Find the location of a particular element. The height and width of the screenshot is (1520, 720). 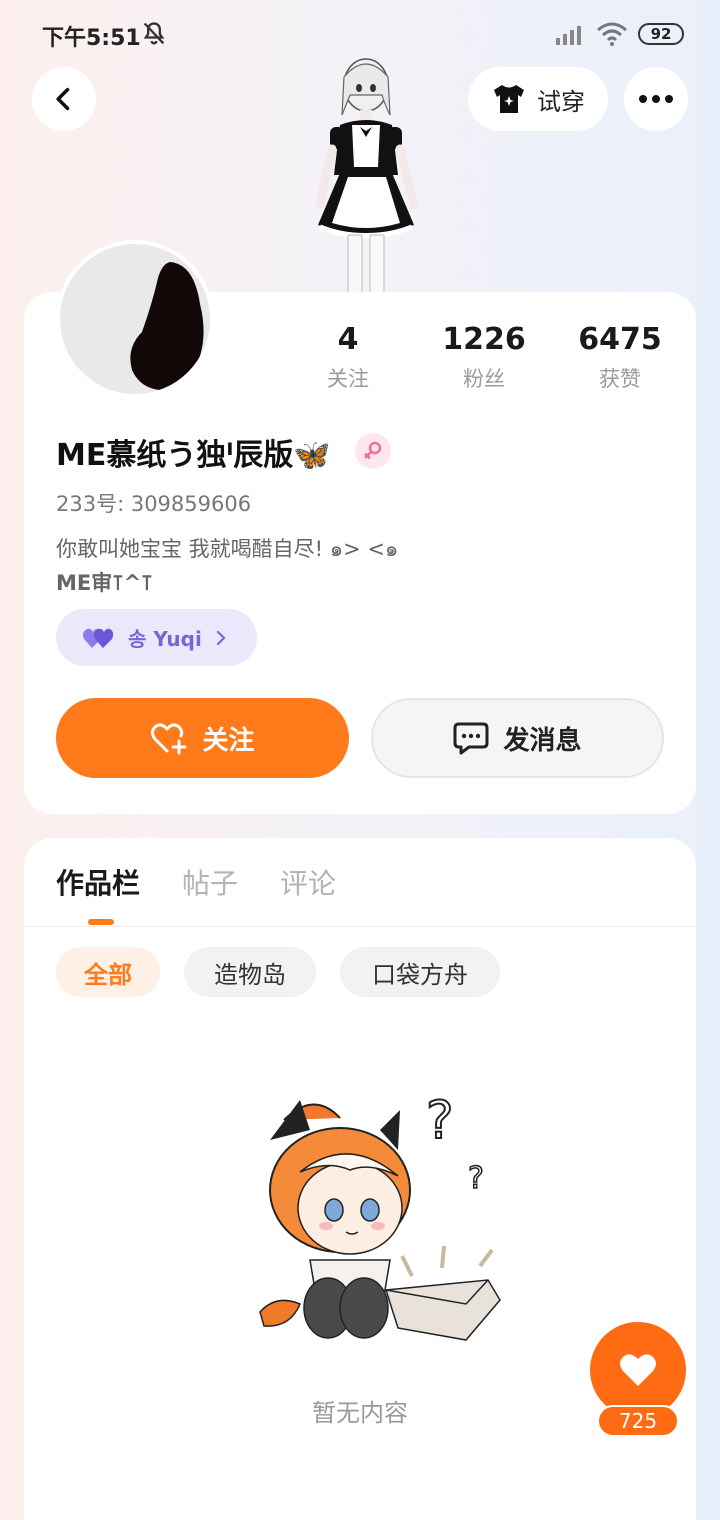

profile-stats: 4 关注 1226 粉丝 6475 获赞 is located at coordinates (490, 362).